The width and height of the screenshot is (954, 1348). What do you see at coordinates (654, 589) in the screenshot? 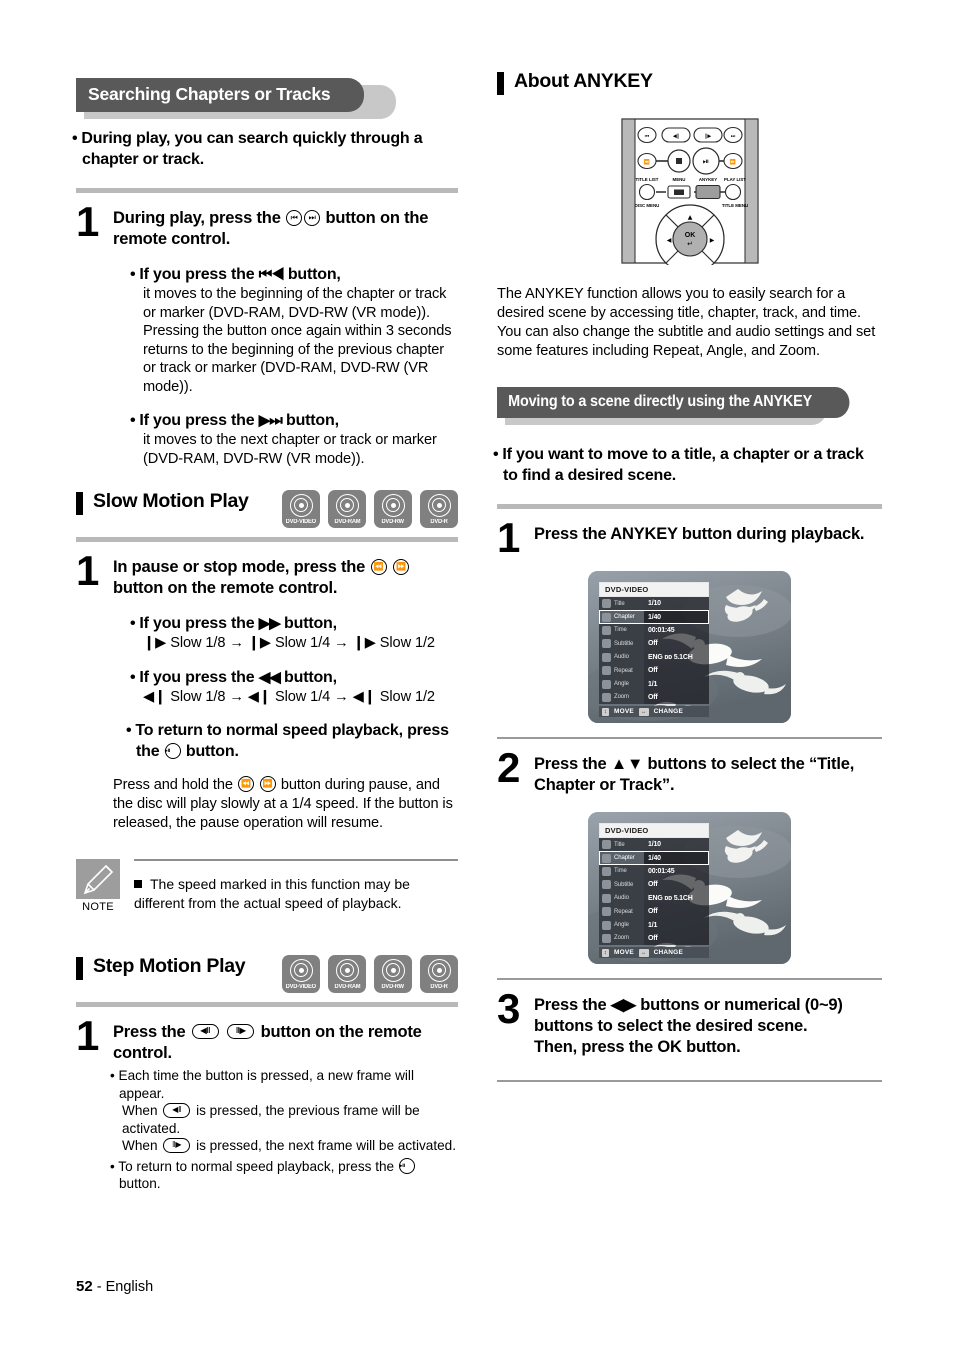
I see `osd-disc-type: DVD-VIDEO` at bounding box center [654, 589].